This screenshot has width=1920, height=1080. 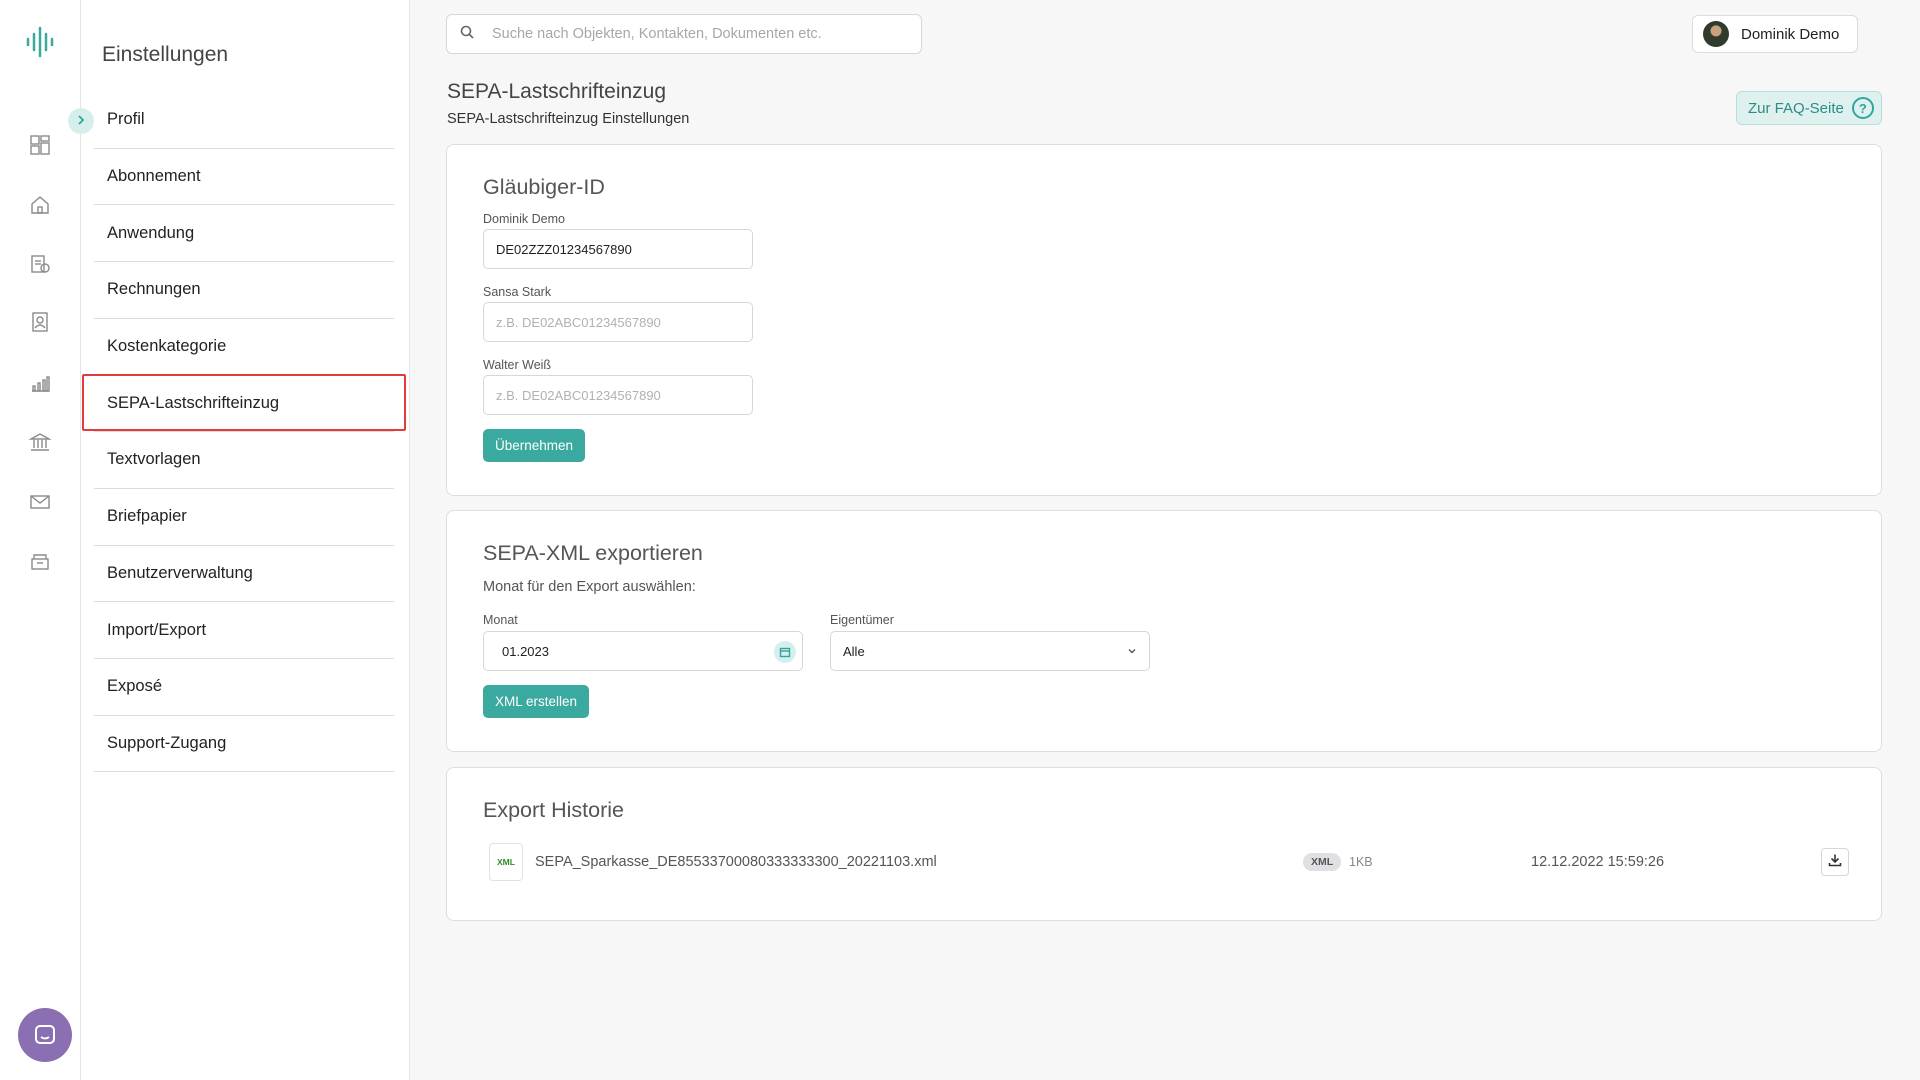 What do you see at coordinates (244, 744) in the screenshot?
I see `sidebar-item-support: Support-Zugang` at bounding box center [244, 744].